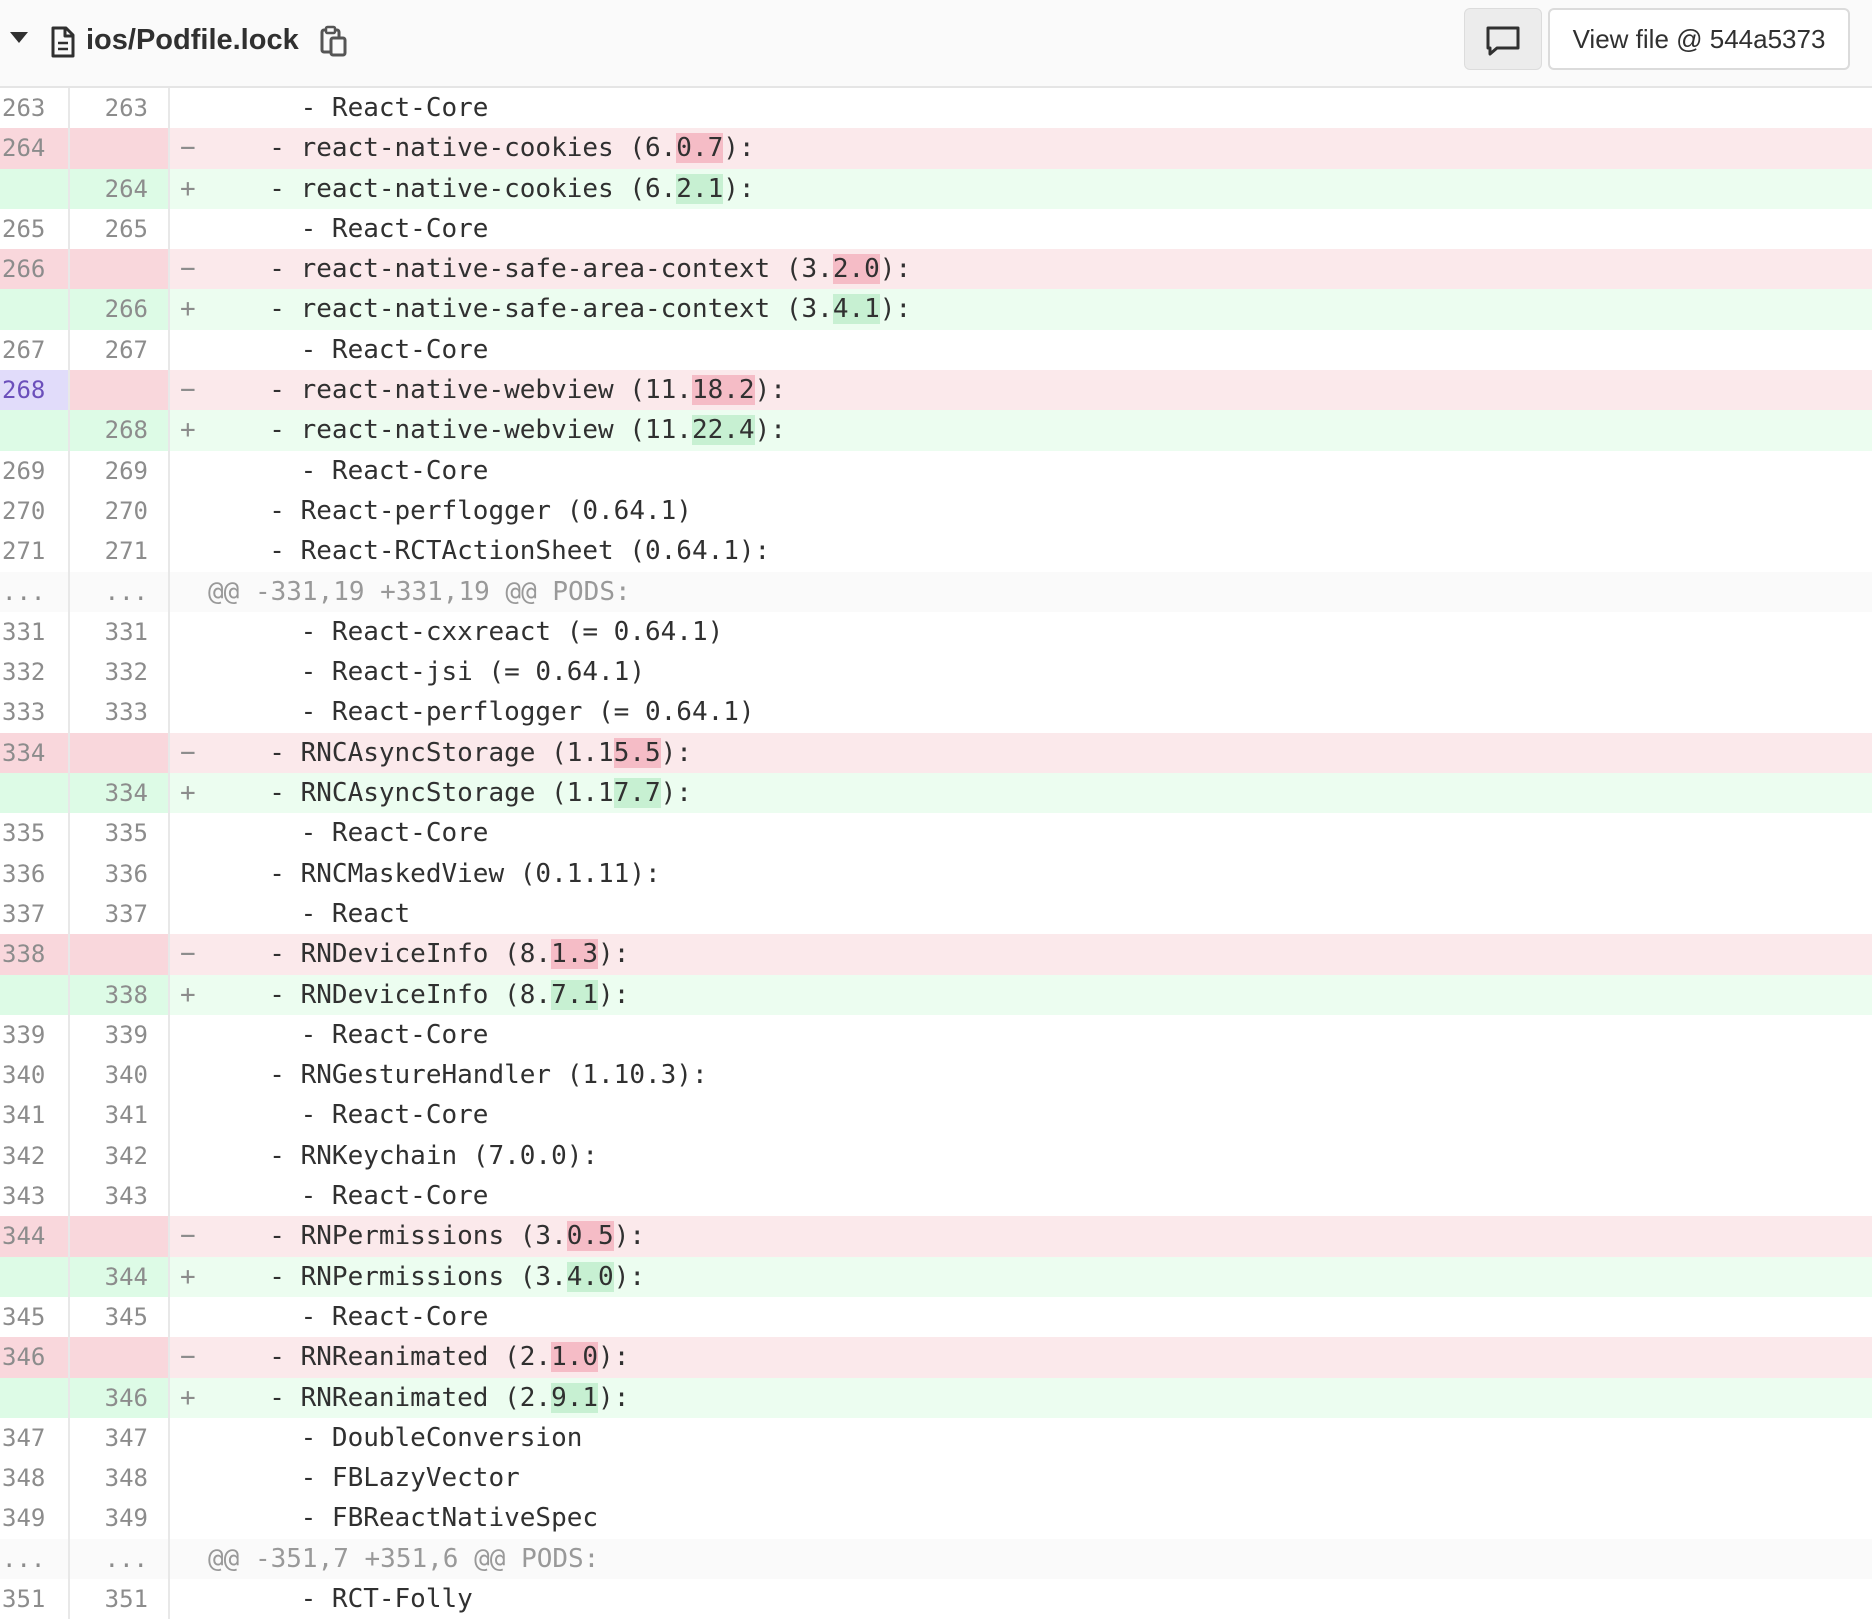  Describe the element at coordinates (35, 108) in the screenshot. I see `old-line-number: 263` at that location.